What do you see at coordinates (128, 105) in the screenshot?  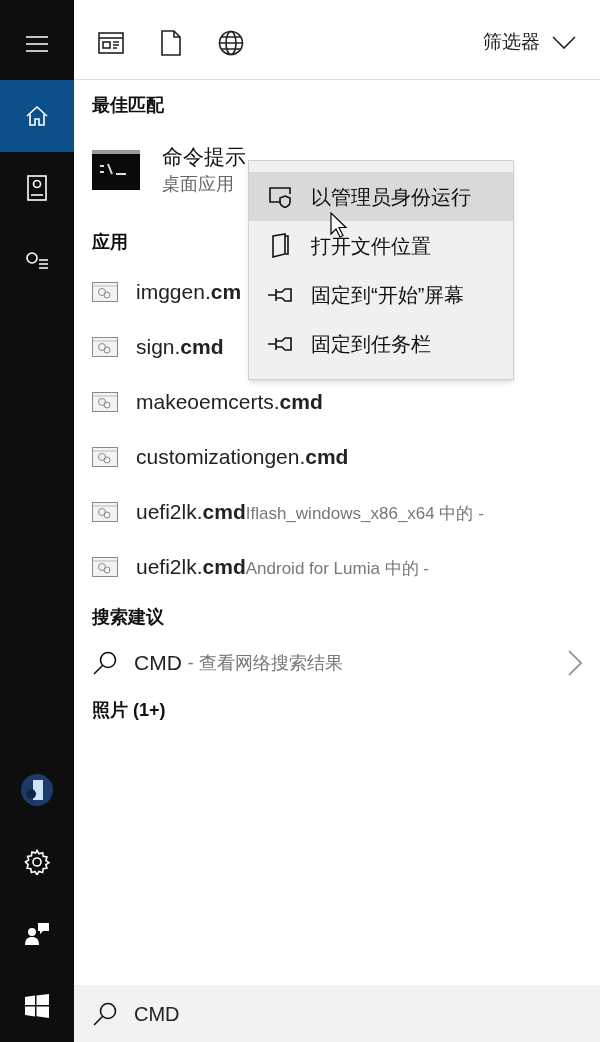 I see `section-heading: 最佳匹配` at bounding box center [128, 105].